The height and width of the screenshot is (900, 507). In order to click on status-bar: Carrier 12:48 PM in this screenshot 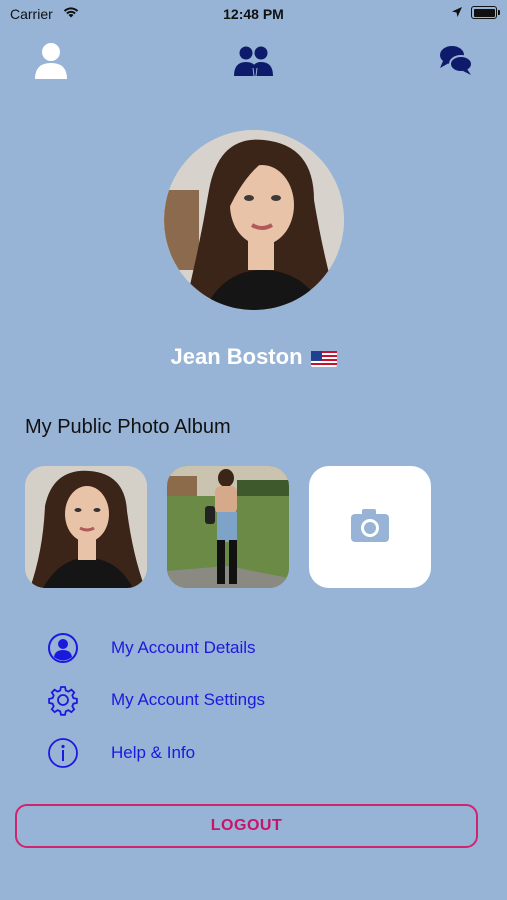, I will do `click(253, 14)`.